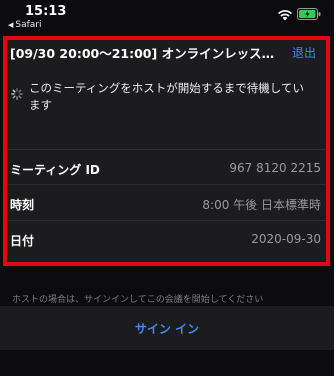  Describe the element at coordinates (285, 15) in the screenshot. I see `wifi-icon` at that location.